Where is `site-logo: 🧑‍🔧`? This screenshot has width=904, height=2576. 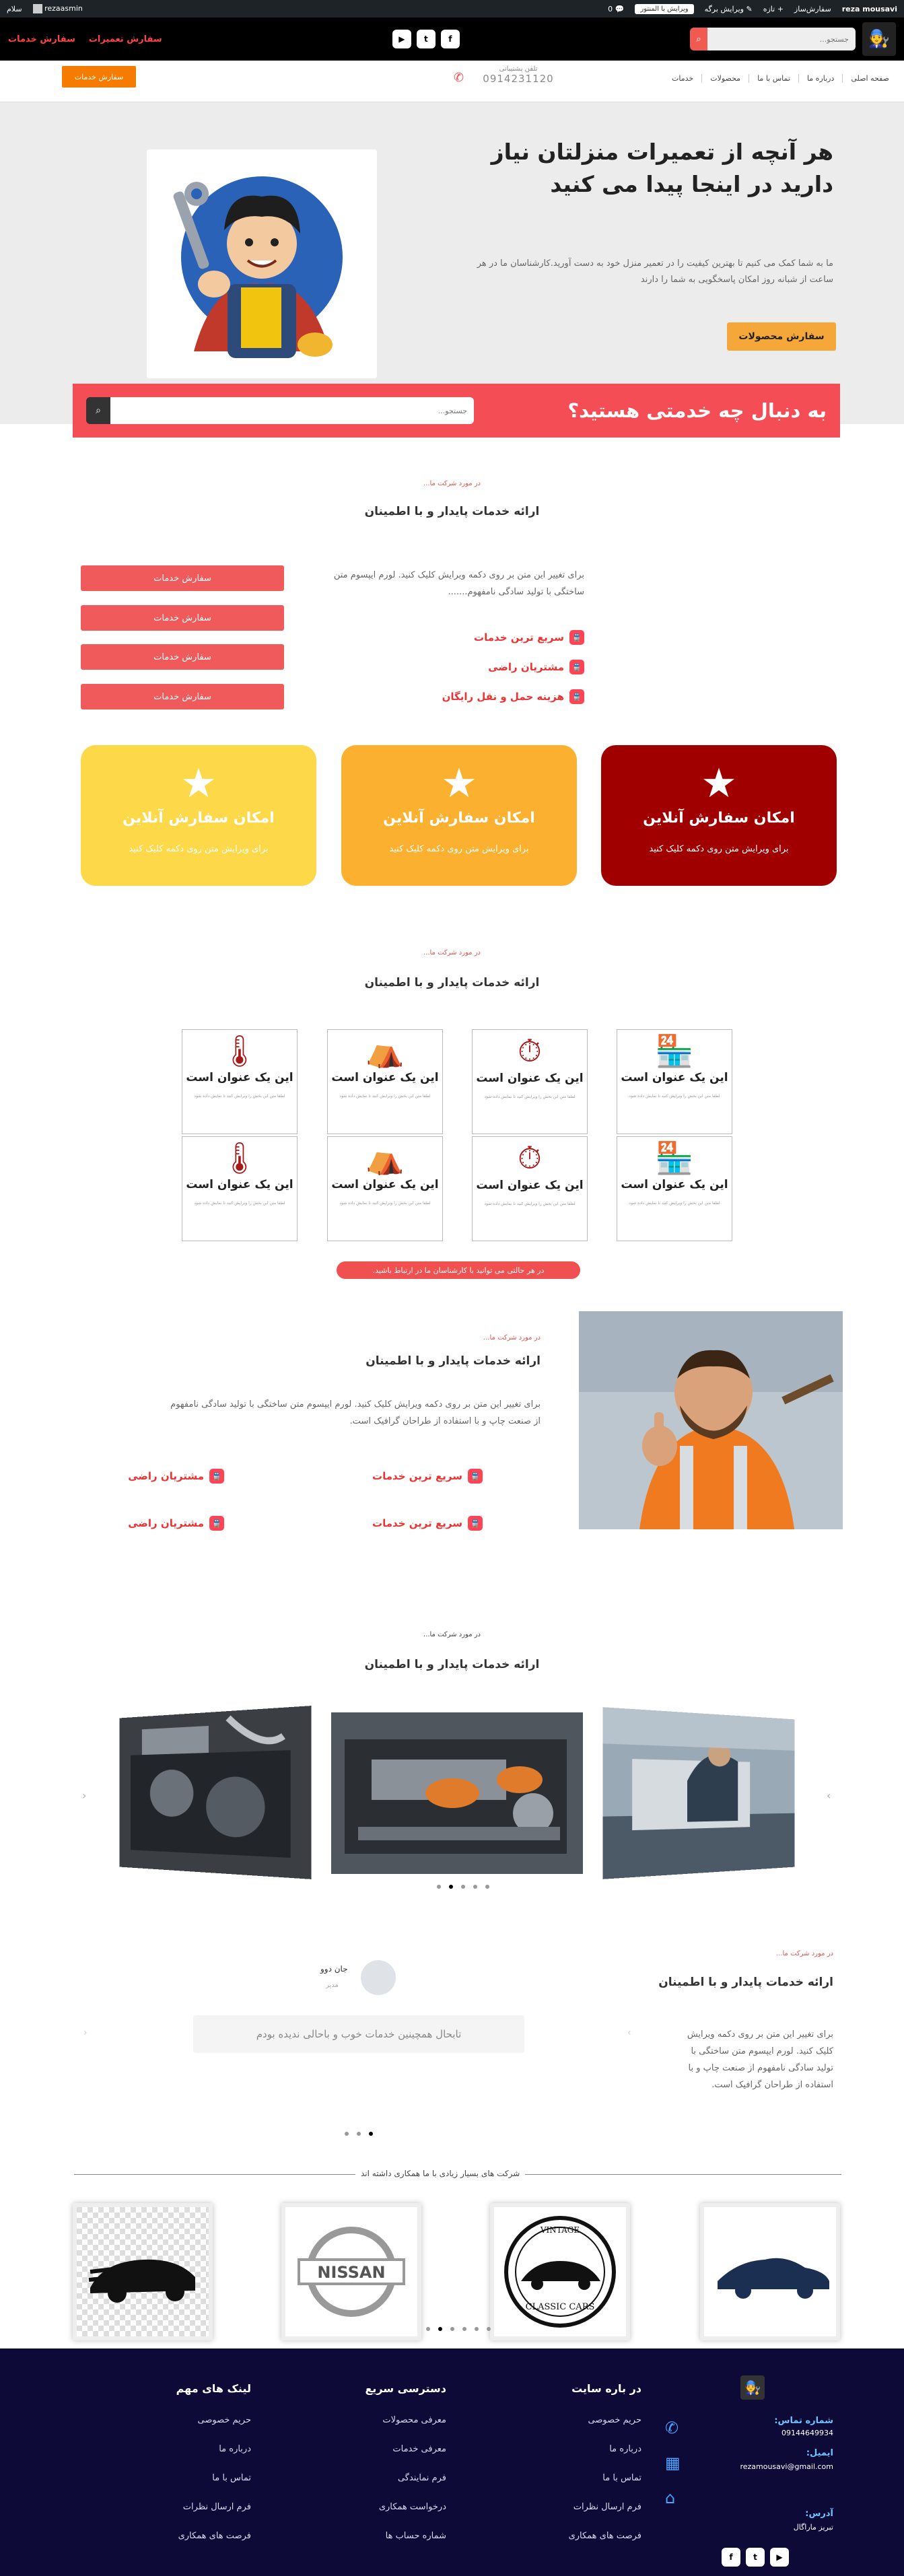 site-logo: 🧑‍🔧 is located at coordinates (879, 39).